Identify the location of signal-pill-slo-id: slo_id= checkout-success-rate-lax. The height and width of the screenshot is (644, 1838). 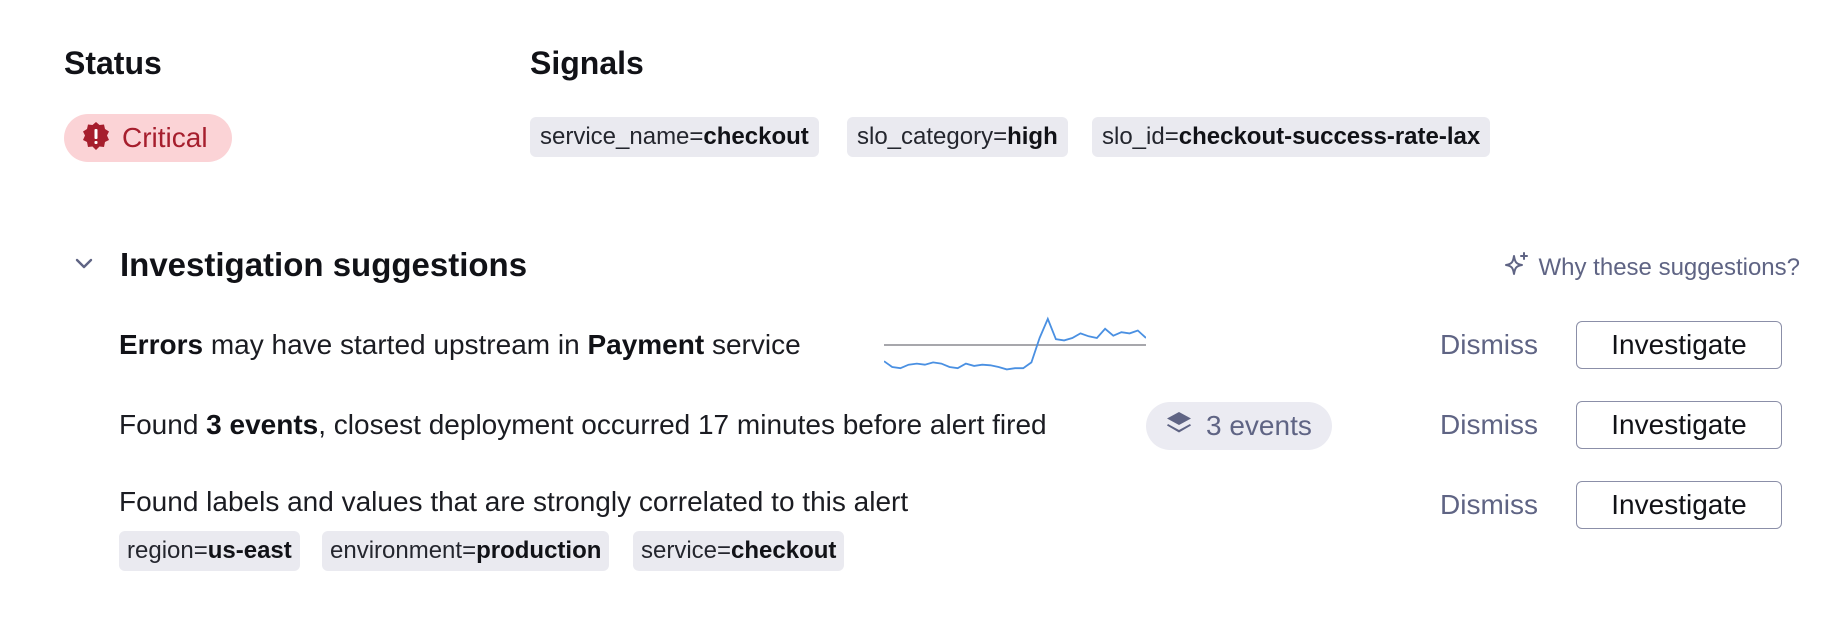
(1291, 137).